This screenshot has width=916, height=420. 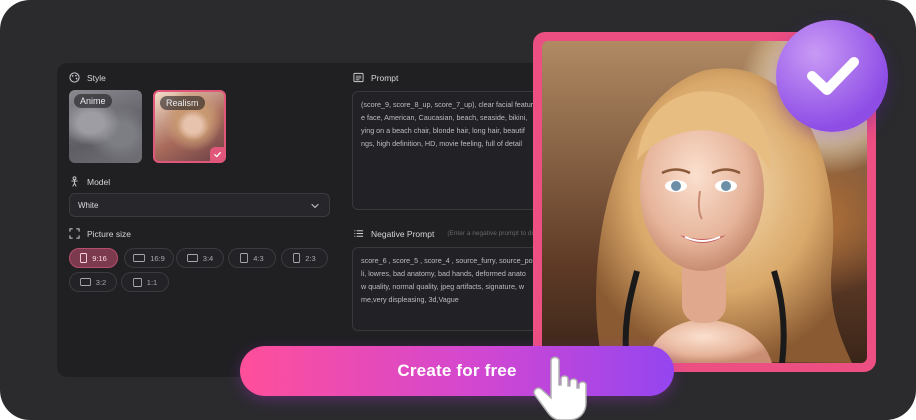 What do you see at coordinates (189, 126) in the screenshot?
I see `style-option-realism: Realism` at bounding box center [189, 126].